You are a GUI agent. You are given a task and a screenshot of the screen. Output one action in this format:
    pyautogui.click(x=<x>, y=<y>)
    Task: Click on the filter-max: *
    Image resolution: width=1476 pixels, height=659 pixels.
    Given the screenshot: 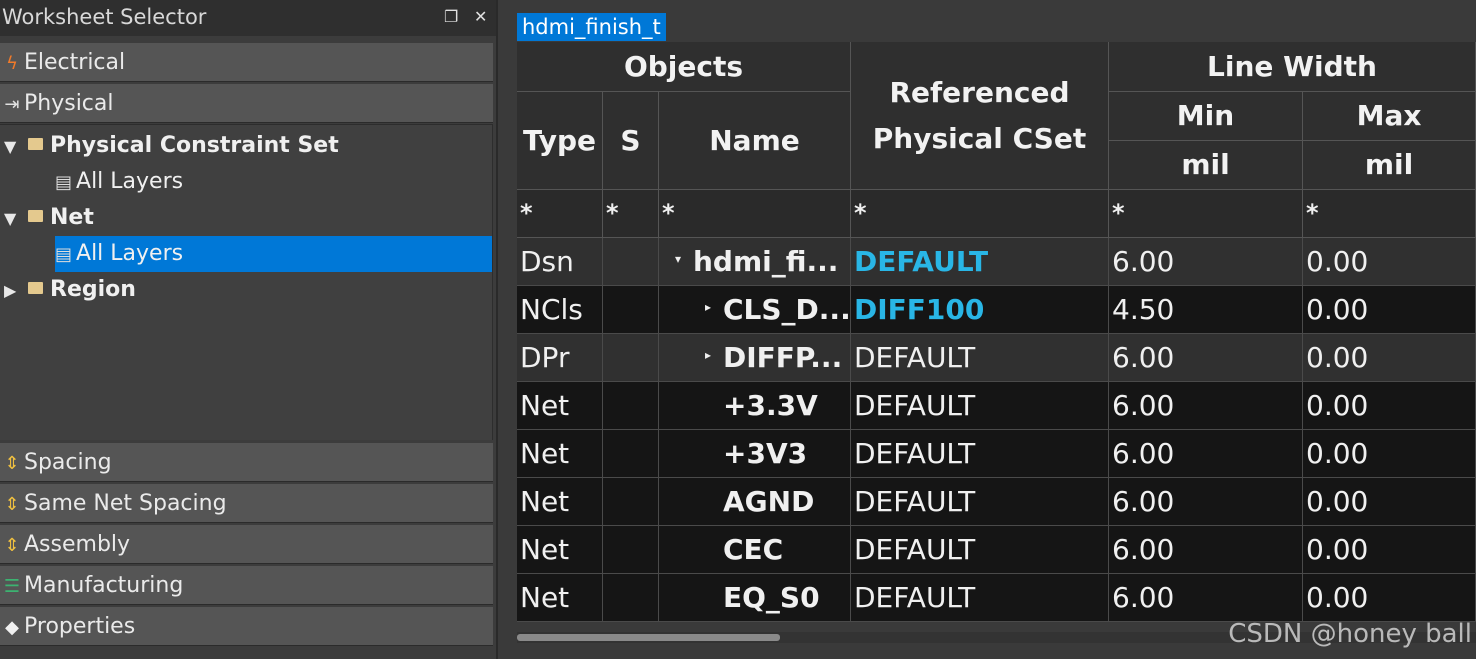 What is the action you would take?
    pyautogui.click(x=1389, y=214)
    